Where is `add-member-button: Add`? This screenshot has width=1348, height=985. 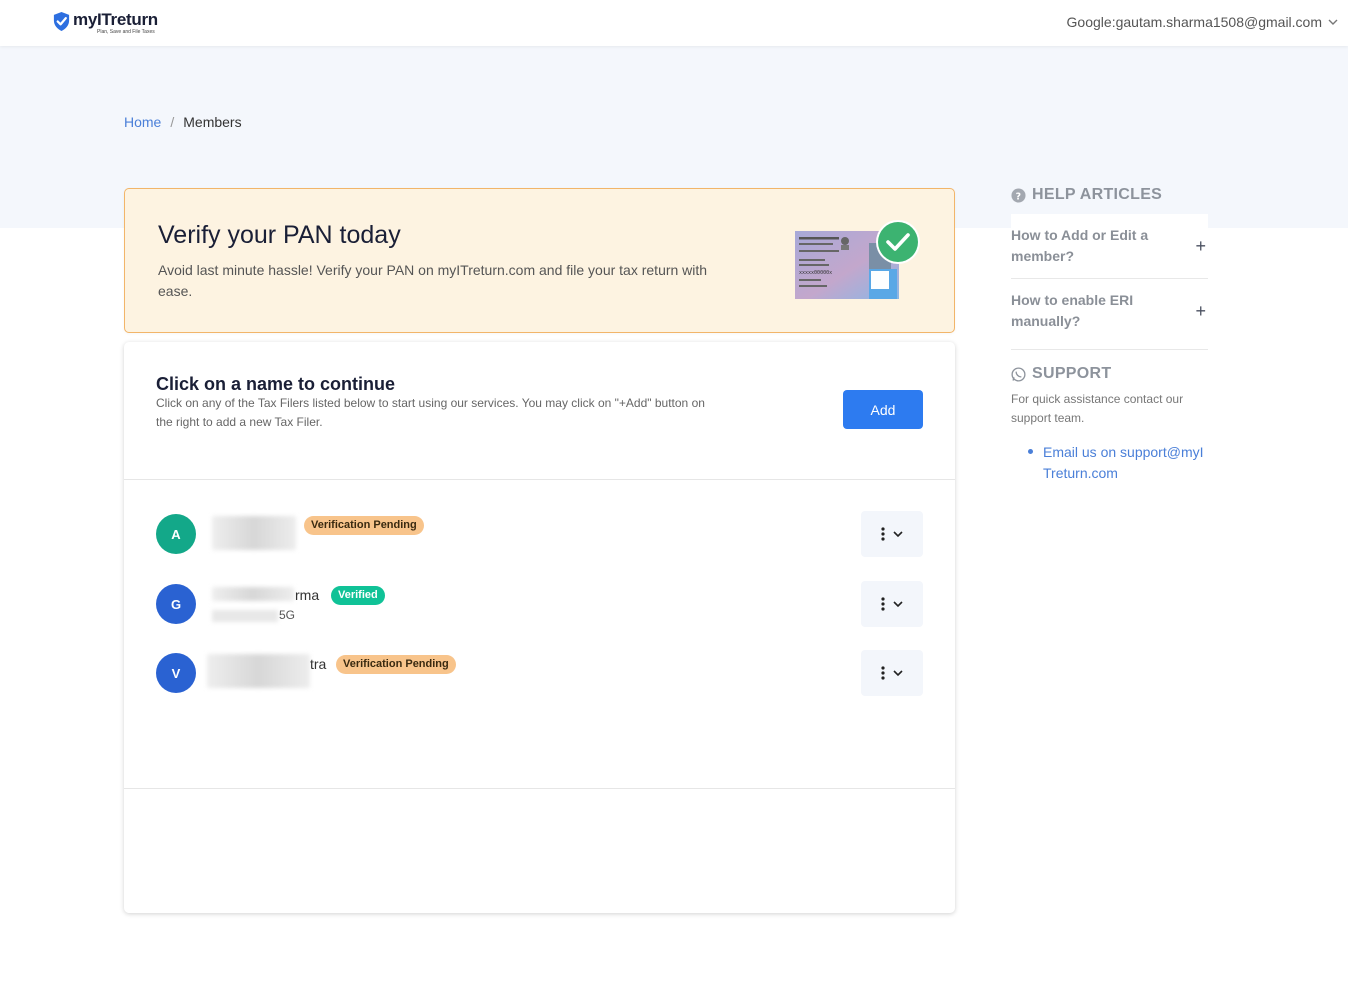
add-member-button: Add is located at coordinates (883, 409).